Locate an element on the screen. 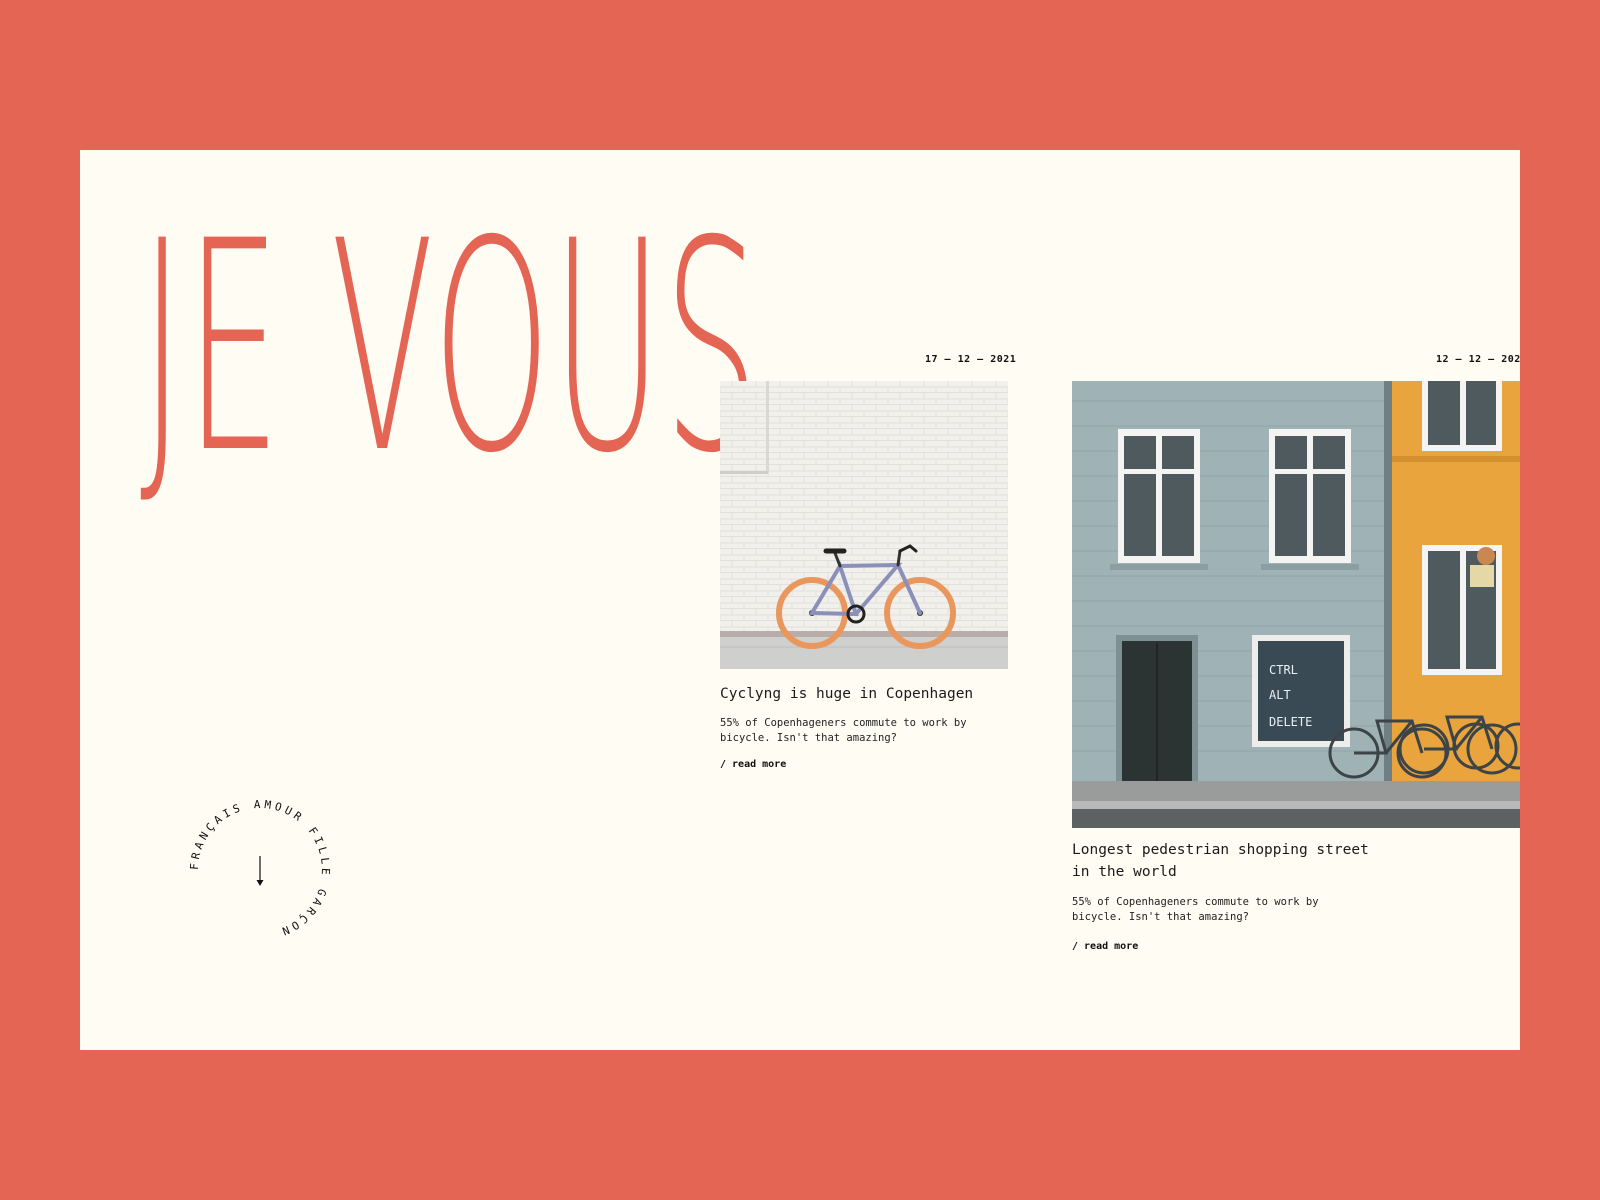 This screenshot has height=1200, width=1600. post-title: Cyclyng is huge in Copenhagen is located at coordinates (870, 694).